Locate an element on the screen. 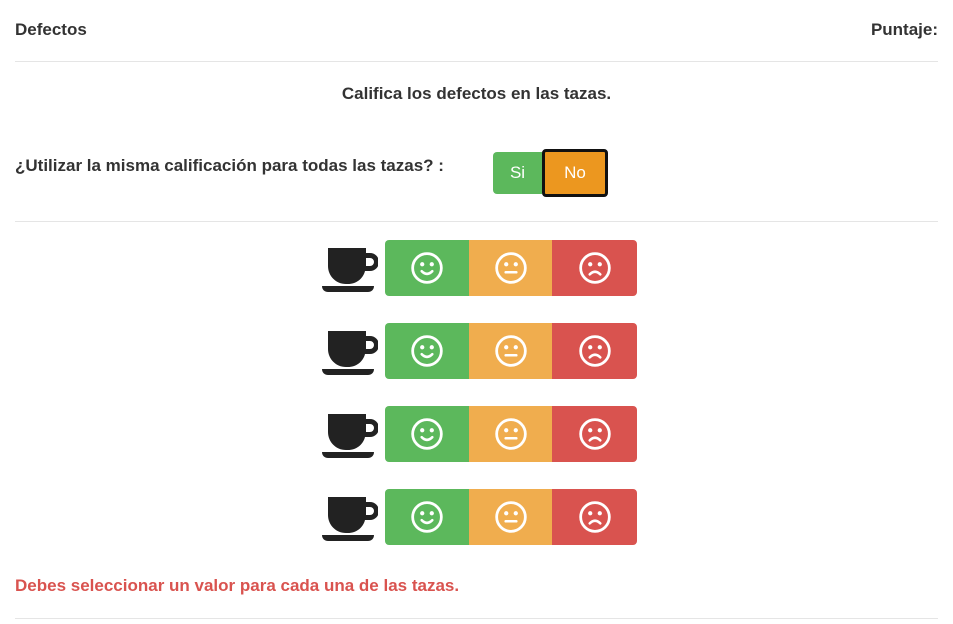 This screenshot has width=953, height=624. instruction-text: Califica los defectos en las tazas. is located at coordinates (476, 93).